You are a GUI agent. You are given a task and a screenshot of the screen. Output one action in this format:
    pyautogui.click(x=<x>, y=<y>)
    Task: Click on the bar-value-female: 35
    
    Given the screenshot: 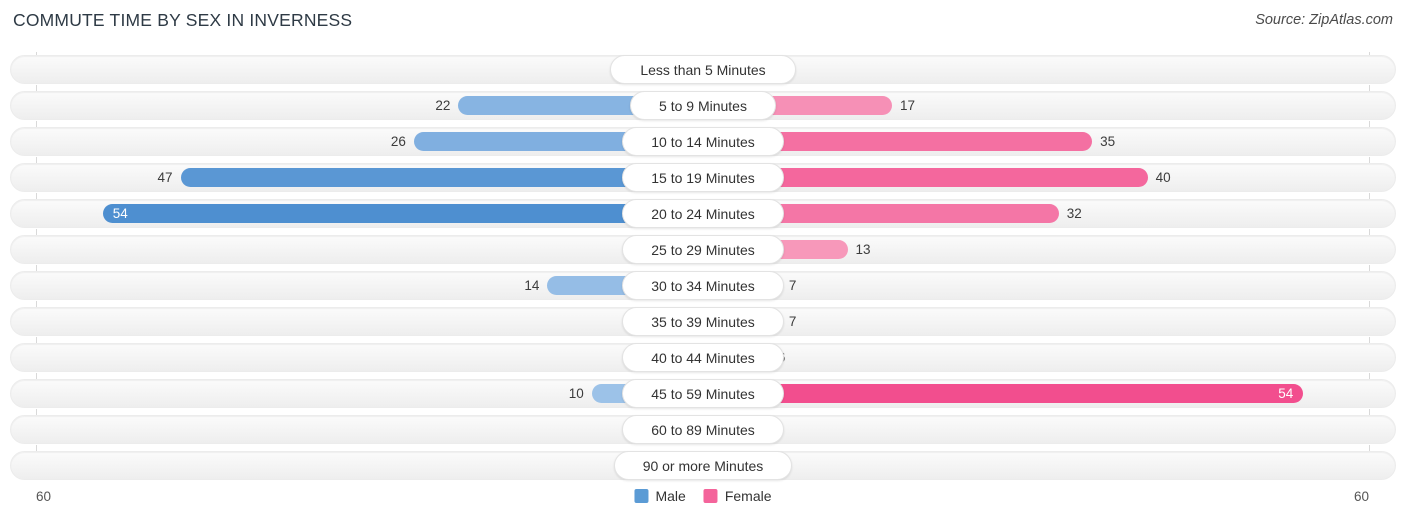 What is the action you would take?
    pyautogui.click(x=1108, y=141)
    